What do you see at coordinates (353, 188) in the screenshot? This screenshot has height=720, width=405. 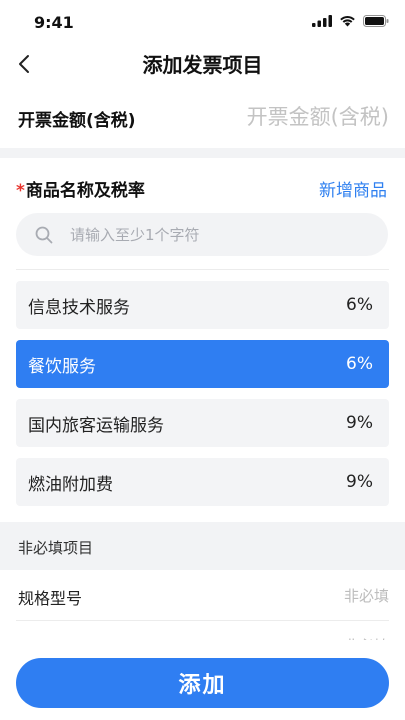 I see `add-product-link: 新增商品` at bounding box center [353, 188].